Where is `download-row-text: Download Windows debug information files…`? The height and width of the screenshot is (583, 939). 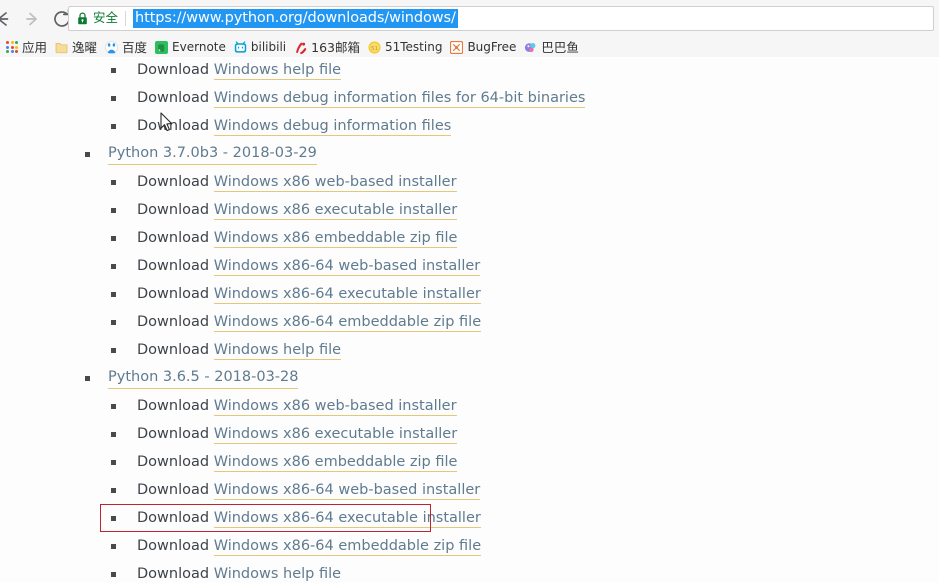 download-row-text: Download Windows debug information files… is located at coordinates (361, 98).